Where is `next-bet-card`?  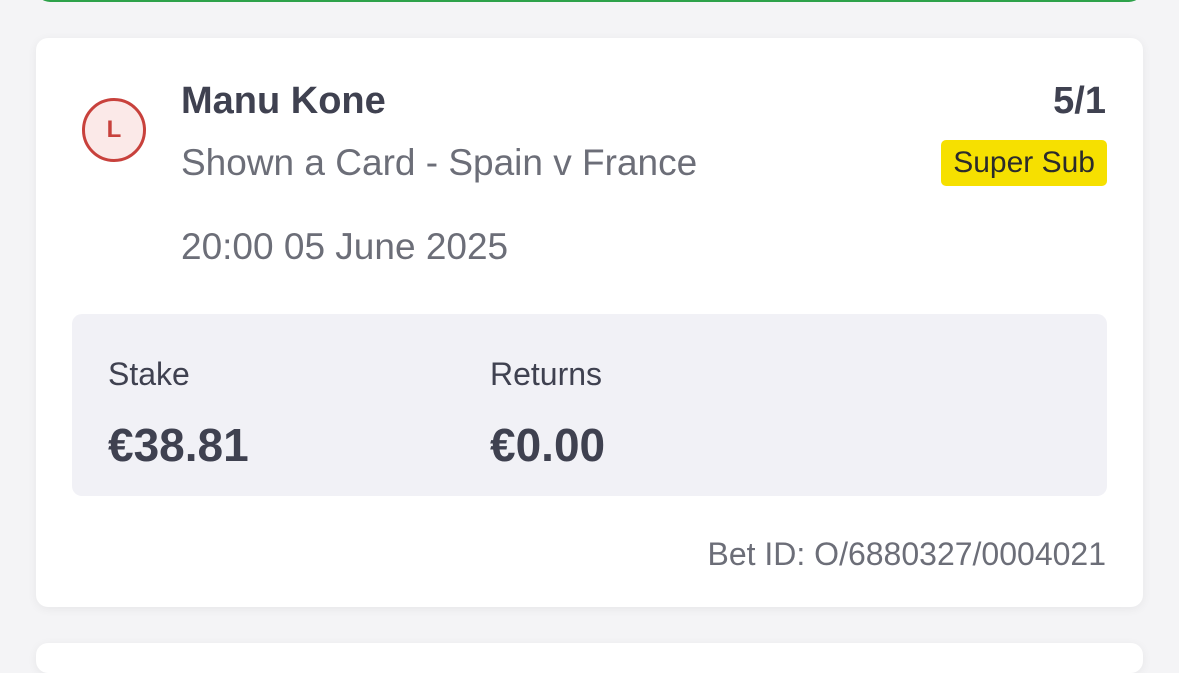
next-bet-card is located at coordinates (589, 658).